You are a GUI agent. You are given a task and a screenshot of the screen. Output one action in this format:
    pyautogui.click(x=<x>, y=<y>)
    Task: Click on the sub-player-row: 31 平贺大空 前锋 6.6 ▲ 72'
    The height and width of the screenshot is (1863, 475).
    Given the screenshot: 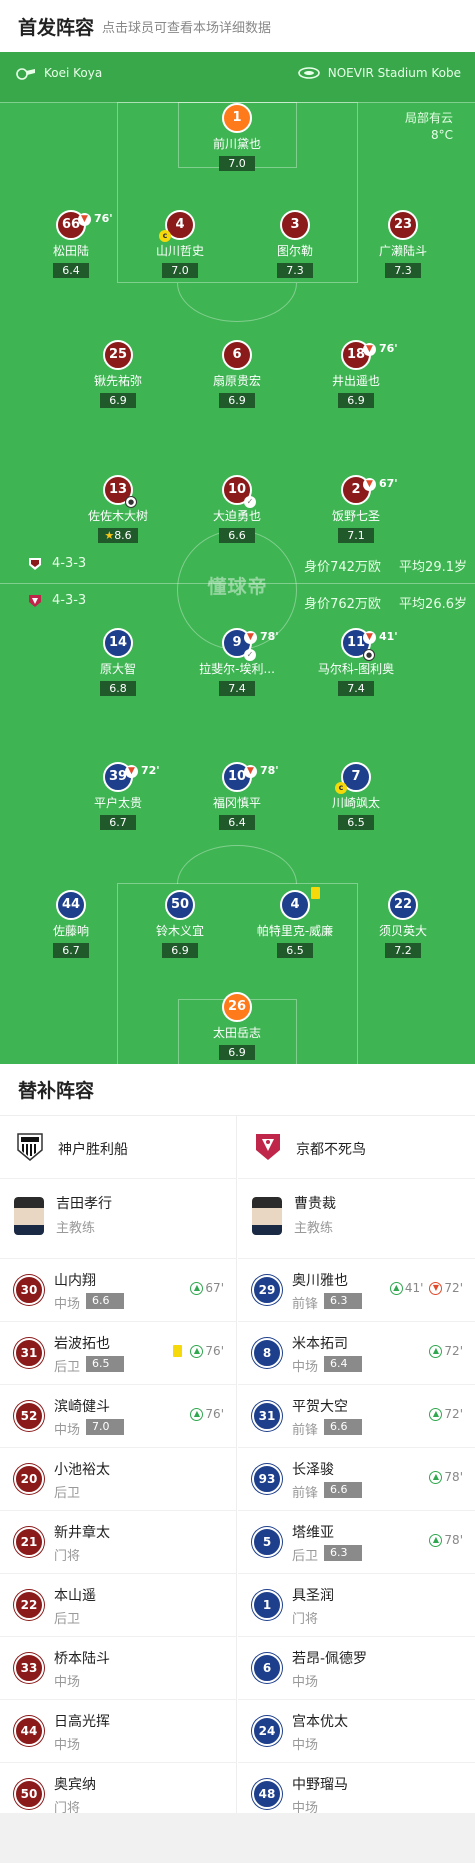 What is the action you would take?
    pyautogui.click(x=356, y=1416)
    